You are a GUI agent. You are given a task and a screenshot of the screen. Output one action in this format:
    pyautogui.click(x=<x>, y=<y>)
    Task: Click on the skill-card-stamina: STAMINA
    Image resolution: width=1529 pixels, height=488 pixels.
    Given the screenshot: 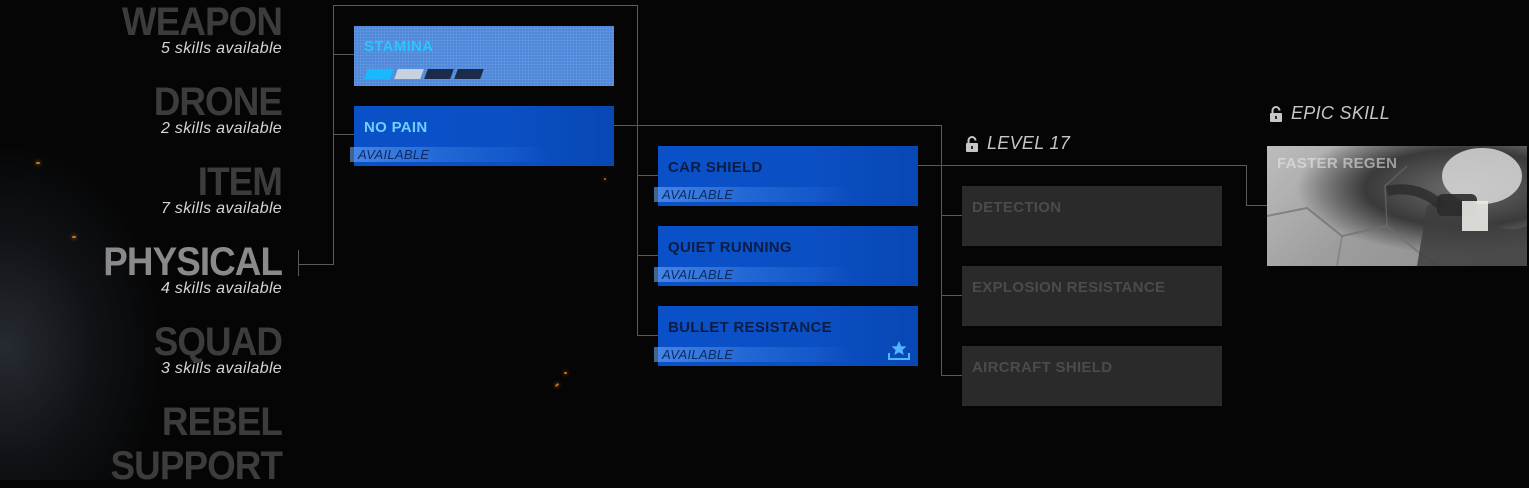 What is the action you would take?
    pyautogui.click(x=484, y=56)
    